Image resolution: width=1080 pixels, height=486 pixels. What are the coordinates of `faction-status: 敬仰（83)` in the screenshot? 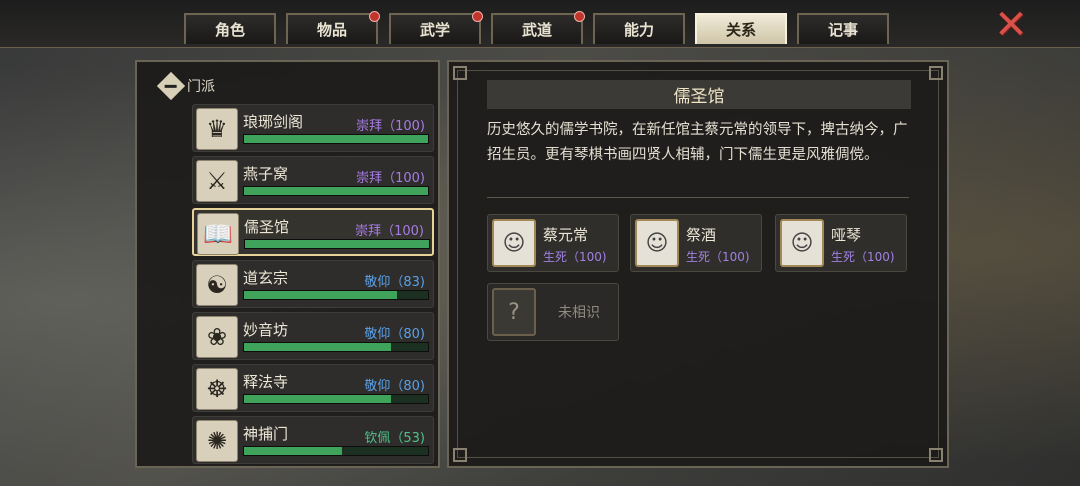 It's located at (394, 282).